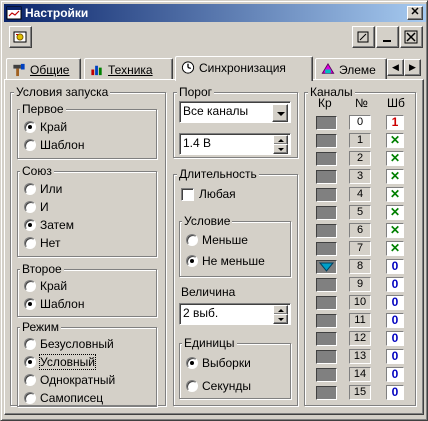 The image size is (428, 421). What do you see at coordinates (360, 302) in the screenshot?
I see `channel-number: 10` at bounding box center [360, 302].